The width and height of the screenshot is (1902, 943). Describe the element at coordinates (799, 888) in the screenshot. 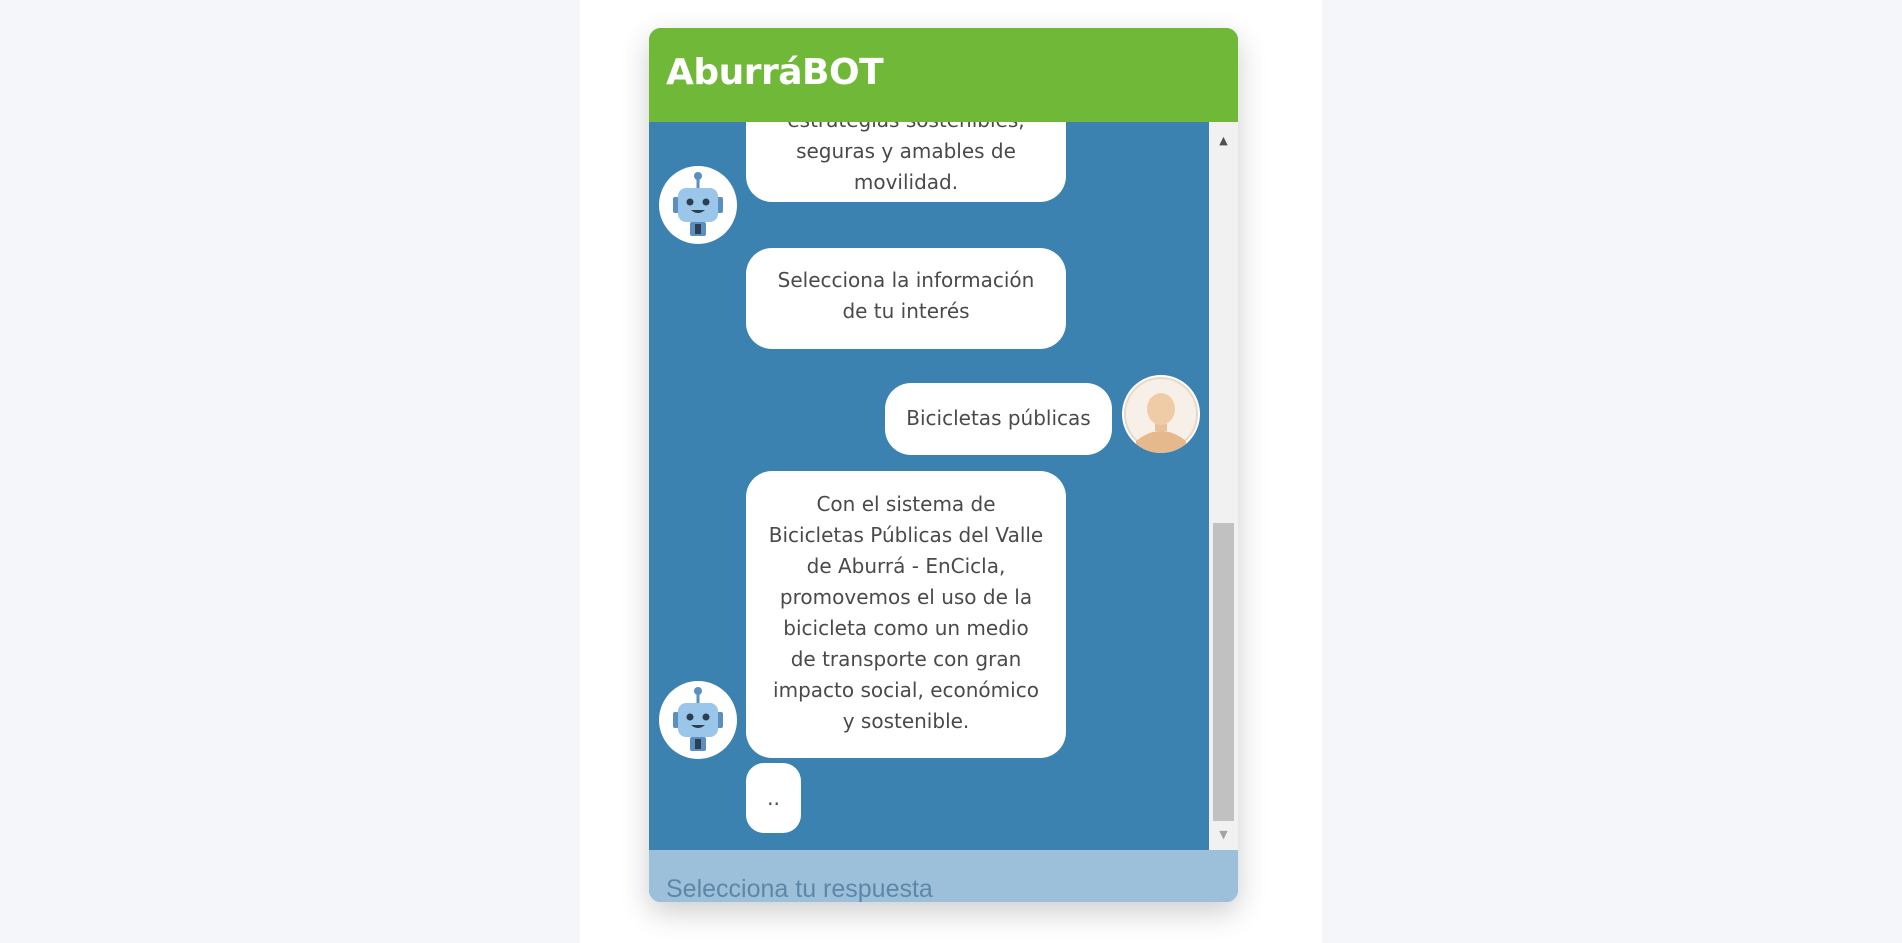

I see `response-input-placeholder: Selecciona tu respuesta` at that location.